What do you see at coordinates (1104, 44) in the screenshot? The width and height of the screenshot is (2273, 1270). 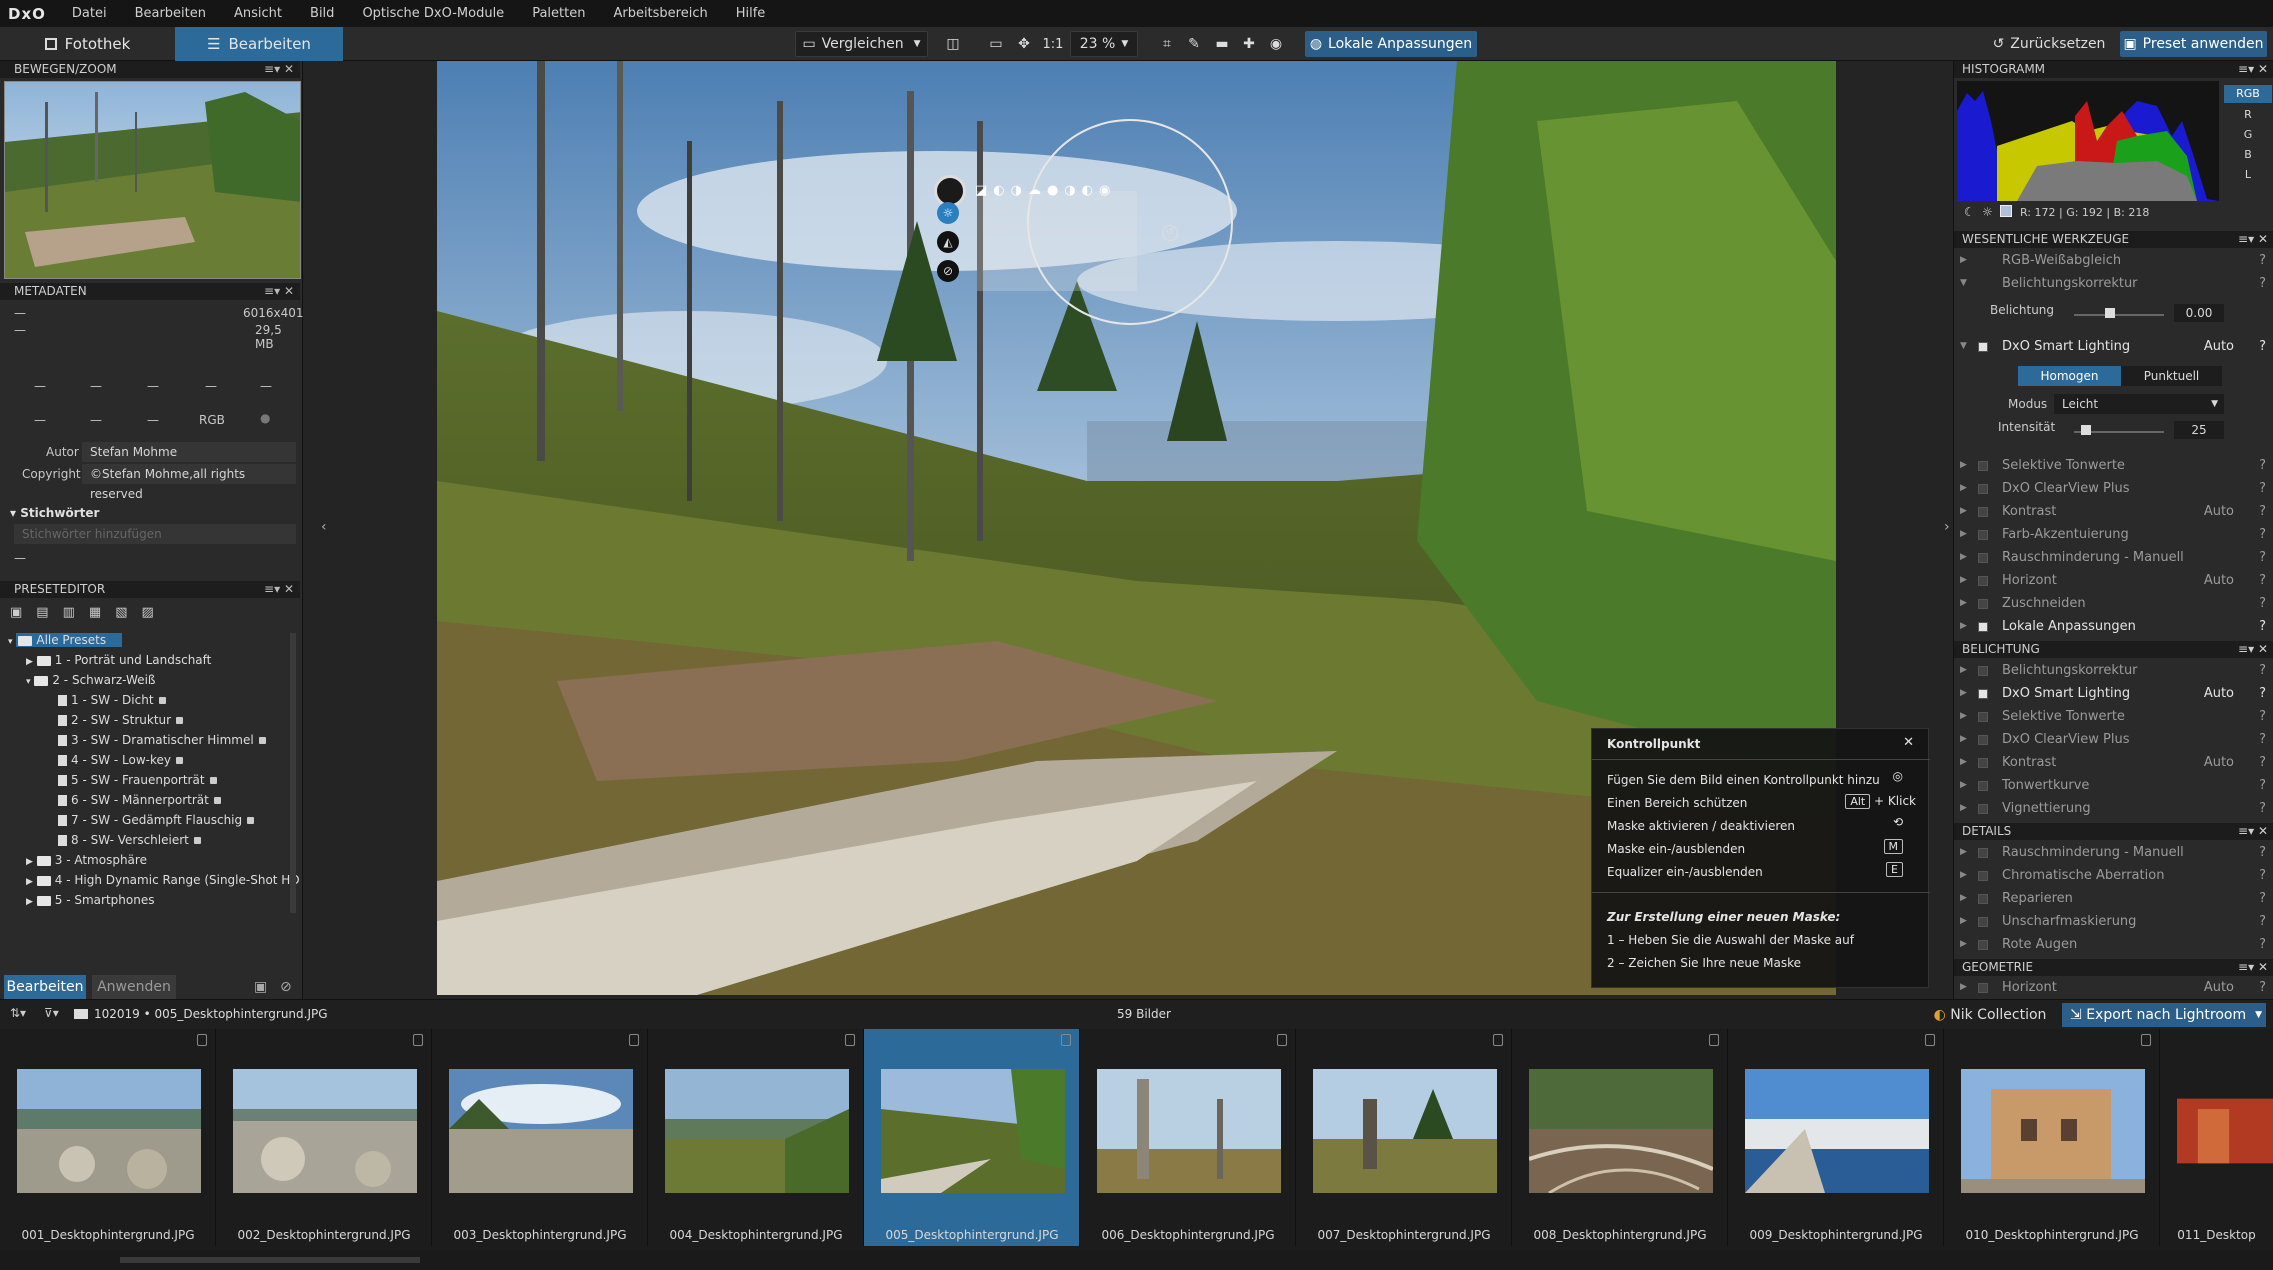 I see `zoom-select: 23 % ▼` at bounding box center [1104, 44].